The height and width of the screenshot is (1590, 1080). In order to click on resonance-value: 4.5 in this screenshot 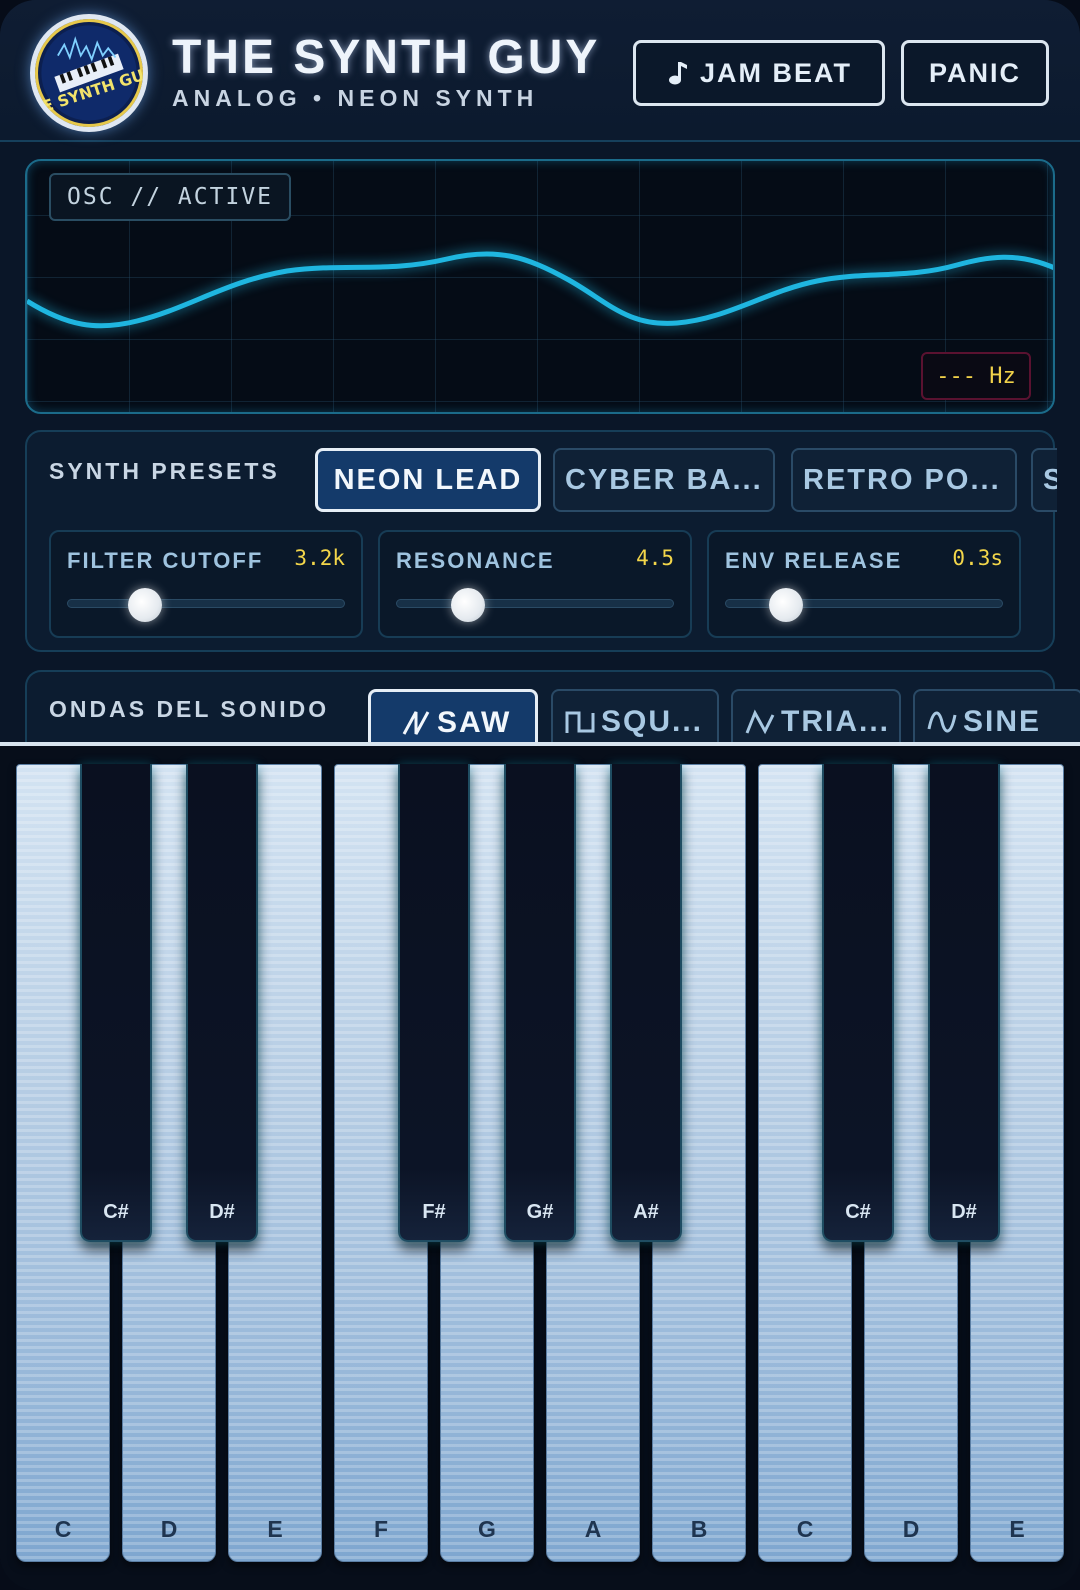, I will do `click(655, 558)`.